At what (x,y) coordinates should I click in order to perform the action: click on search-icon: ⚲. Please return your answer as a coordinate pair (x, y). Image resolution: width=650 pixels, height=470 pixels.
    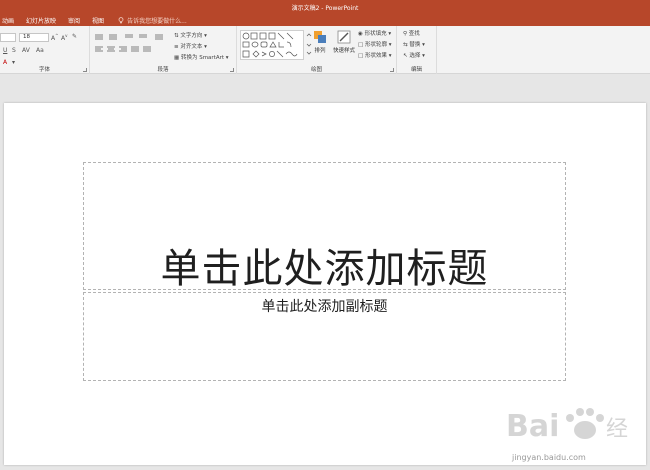
    Looking at the image, I should click on (405, 34).